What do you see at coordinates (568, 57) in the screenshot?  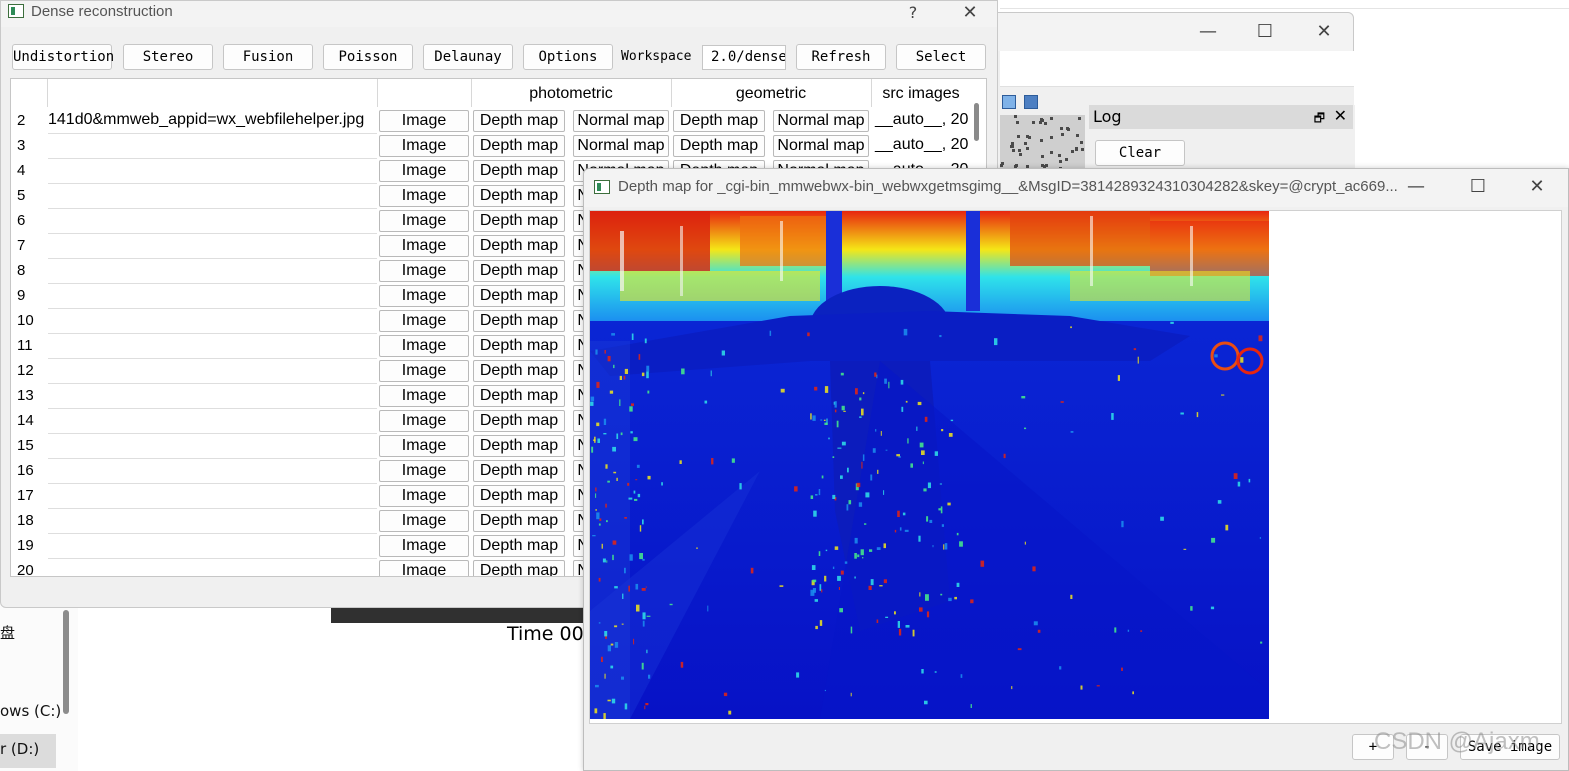 I see `options-button: Options` at bounding box center [568, 57].